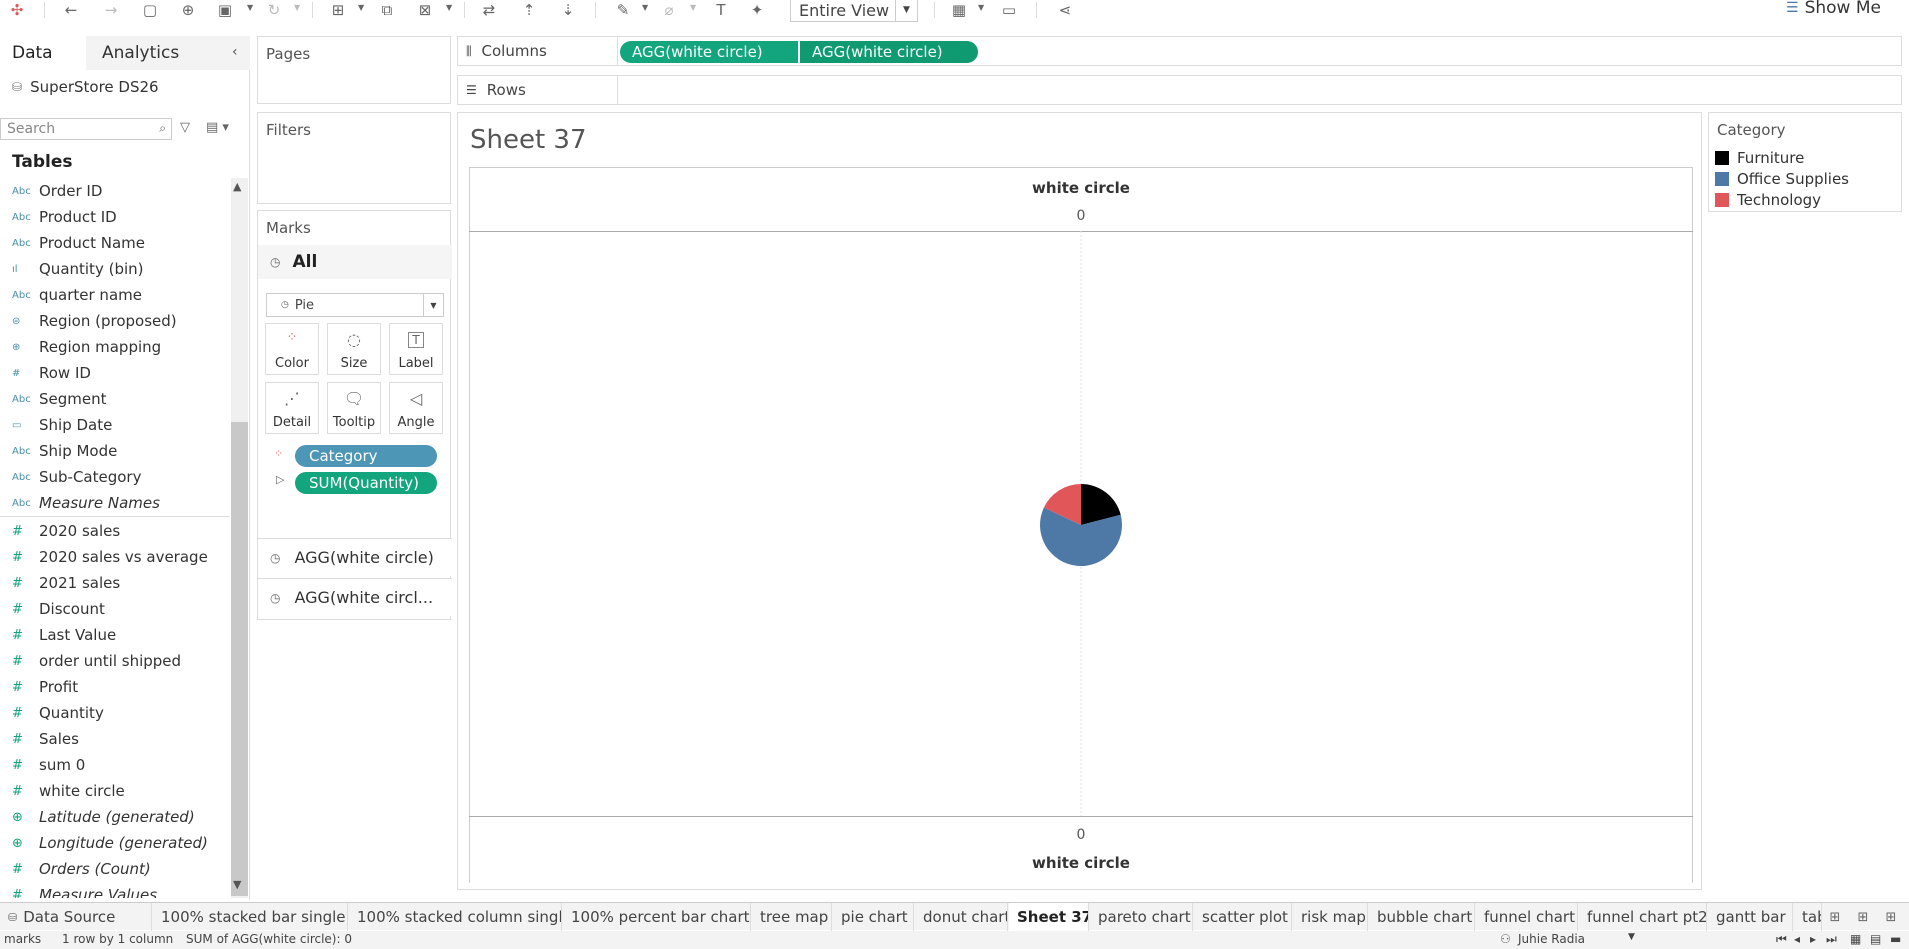  What do you see at coordinates (115, 243) in the screenshot?
I see `field-item: Abc Product Name` at bounding box center [115, 243].